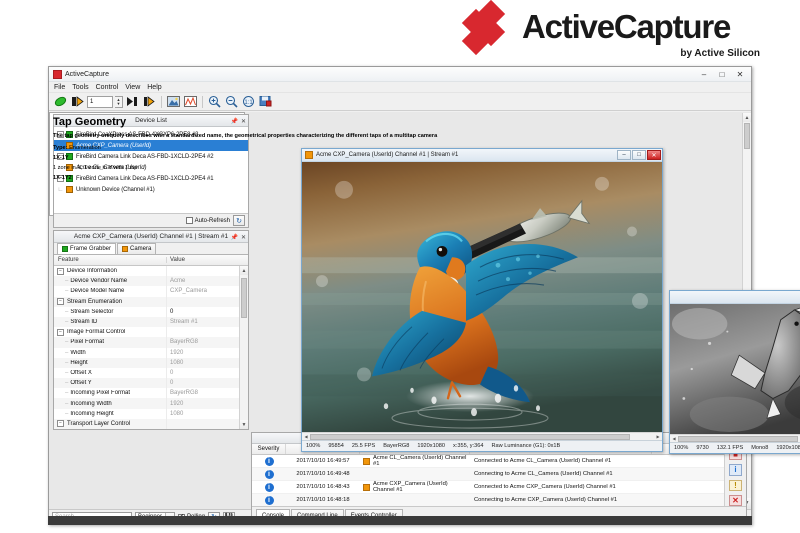 Image resolution: width=800 pixels, height=533 pixels. What do you see at coordinates (730, 448) in the screenshot?
I see `fps: 132.1 FPS` at bounding box center [730, 448].